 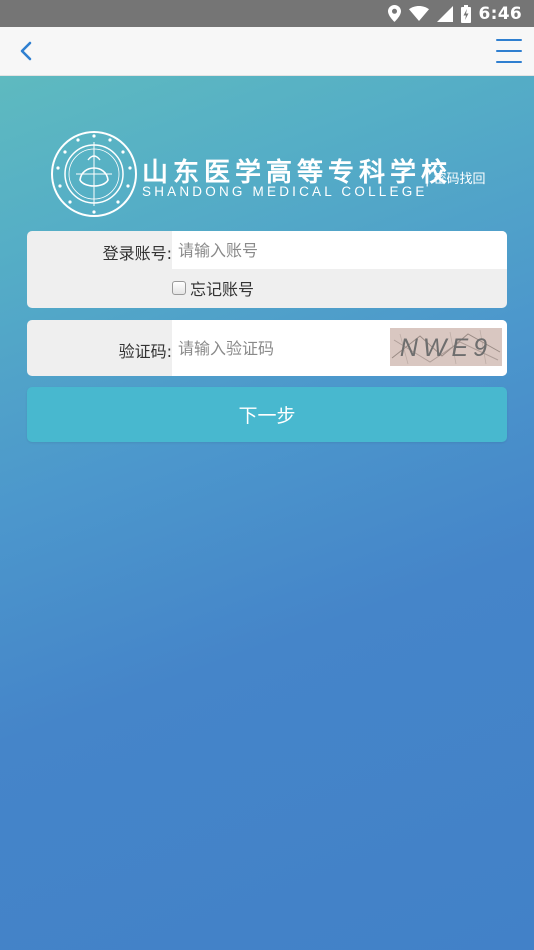 What do you see at coordinates (418, 13) in the screenshot?
I see `wifi-icon` at bounding box center [418, 13].